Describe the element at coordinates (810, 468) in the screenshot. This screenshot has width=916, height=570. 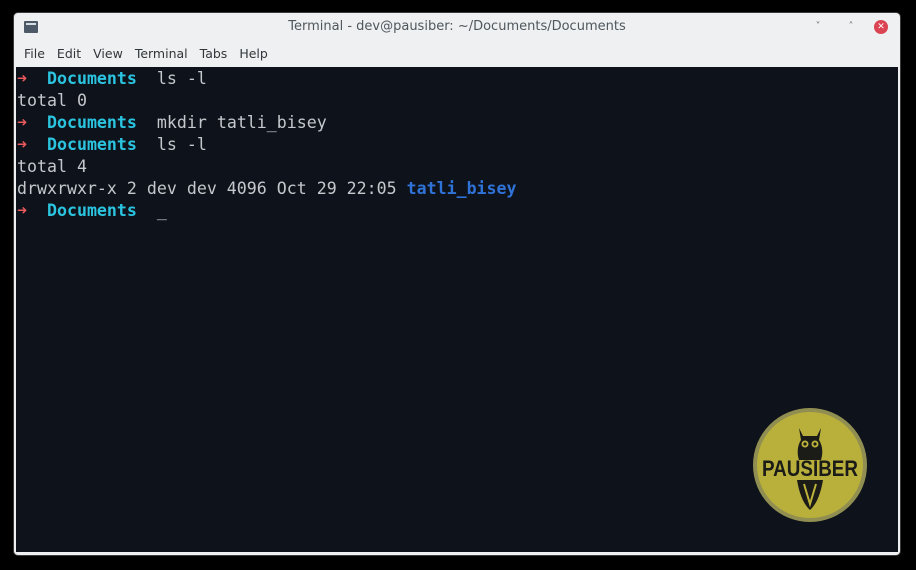
I see `watermark-text: PAUSIBER` at that location.